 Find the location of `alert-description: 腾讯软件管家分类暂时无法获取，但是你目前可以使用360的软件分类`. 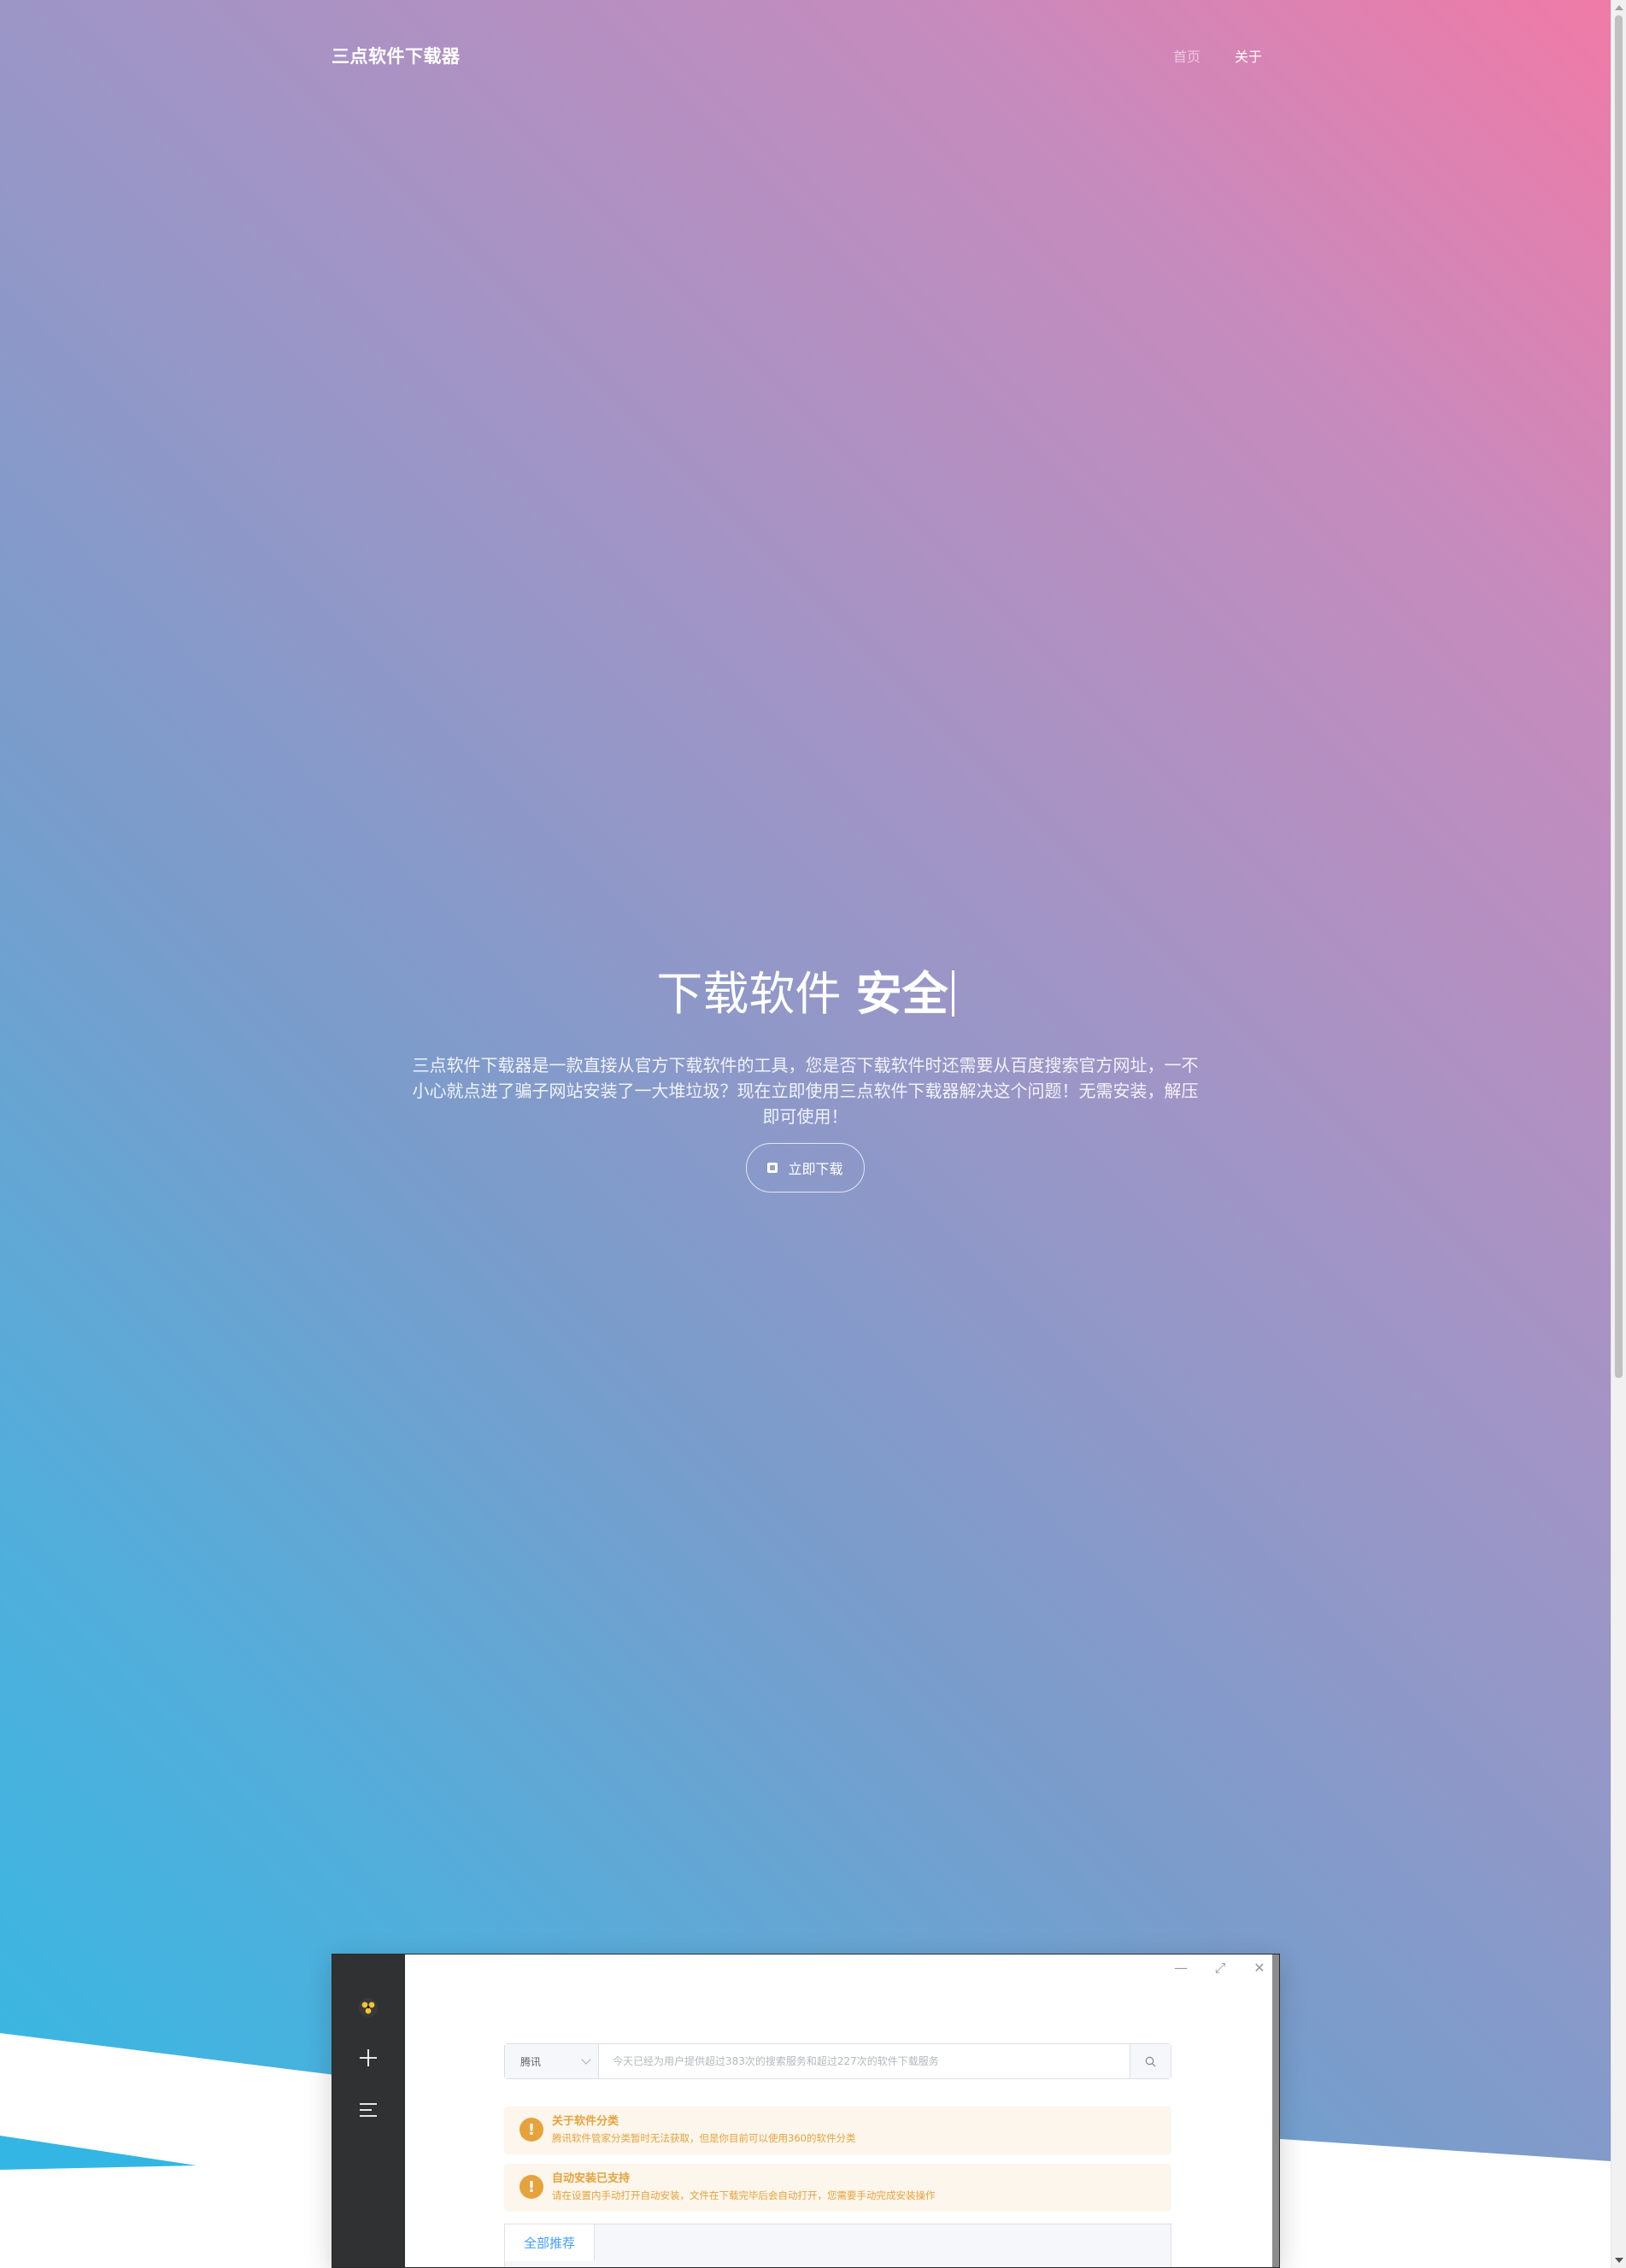

alert-description: 腾讯软件管家分类暂时无法获取，但是你目前可以使用360的软件分类 is located at coordinates (704, 2138).